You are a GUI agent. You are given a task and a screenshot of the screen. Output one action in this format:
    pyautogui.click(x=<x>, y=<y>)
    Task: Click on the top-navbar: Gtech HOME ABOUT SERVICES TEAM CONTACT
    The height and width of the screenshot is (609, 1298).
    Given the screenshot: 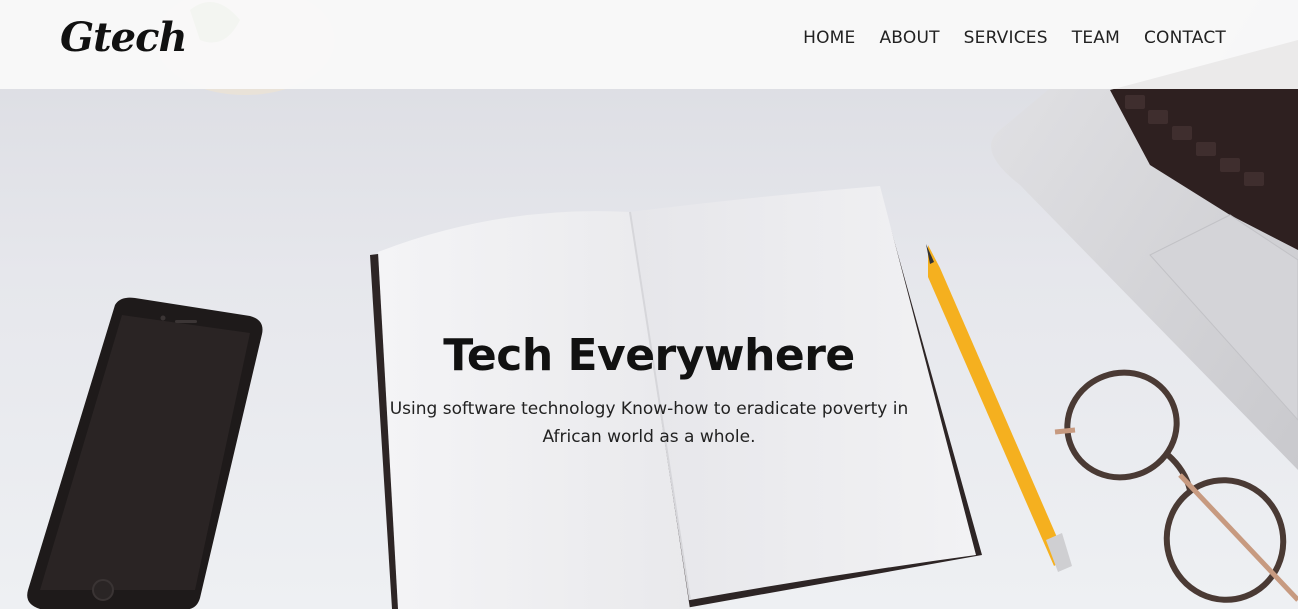 What is the action you would take?
    pyautogui.click(x=649, y=44)
    